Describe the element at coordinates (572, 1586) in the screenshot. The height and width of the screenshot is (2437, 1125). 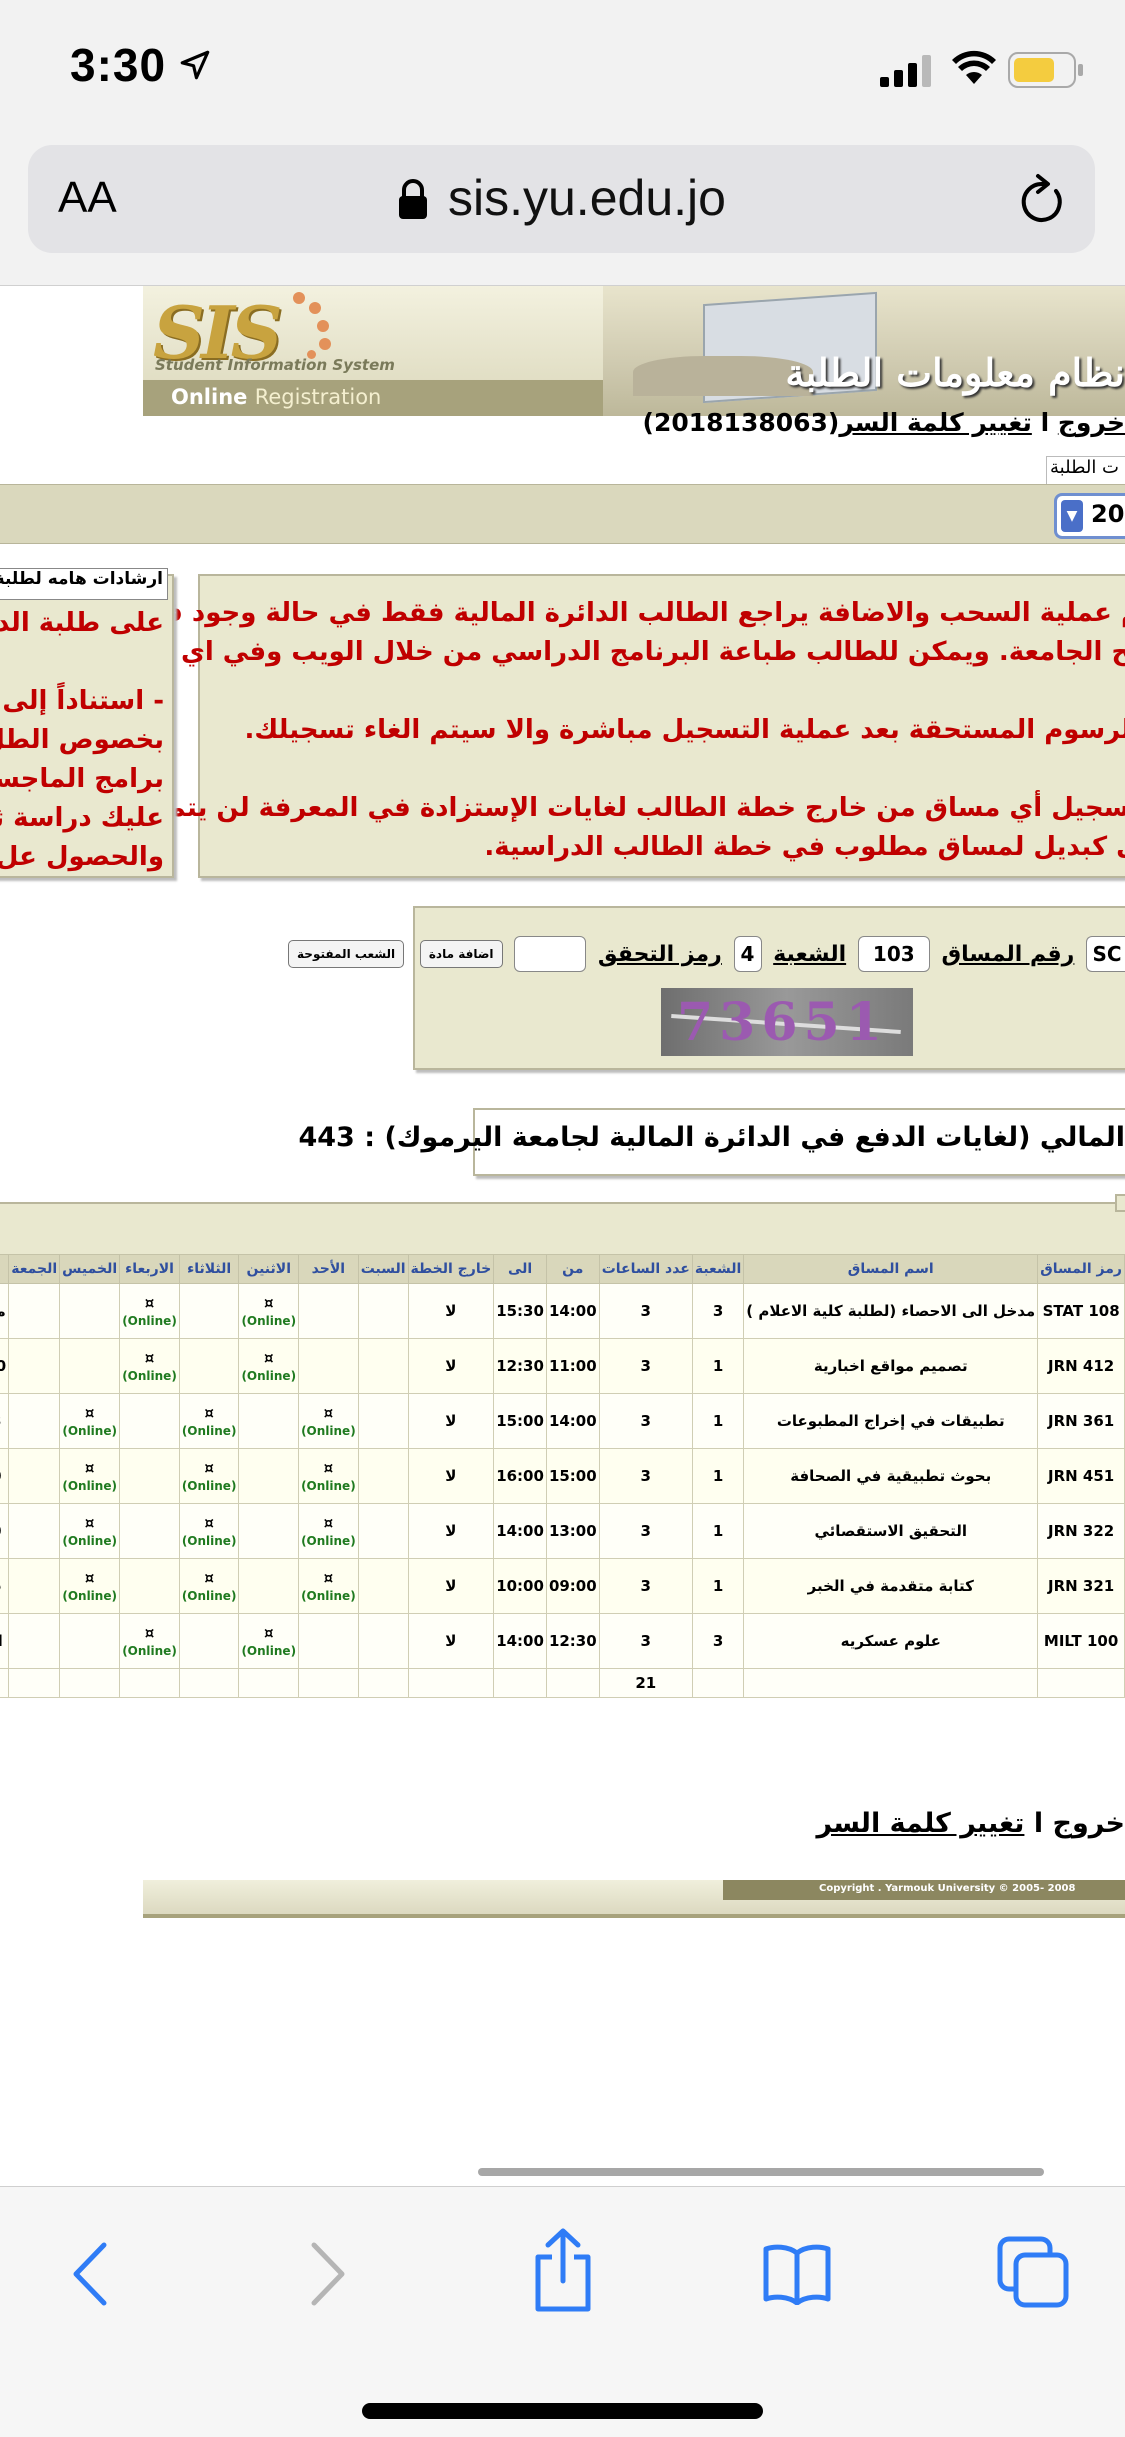
I see `from-time-cell: 09:00` at that location.